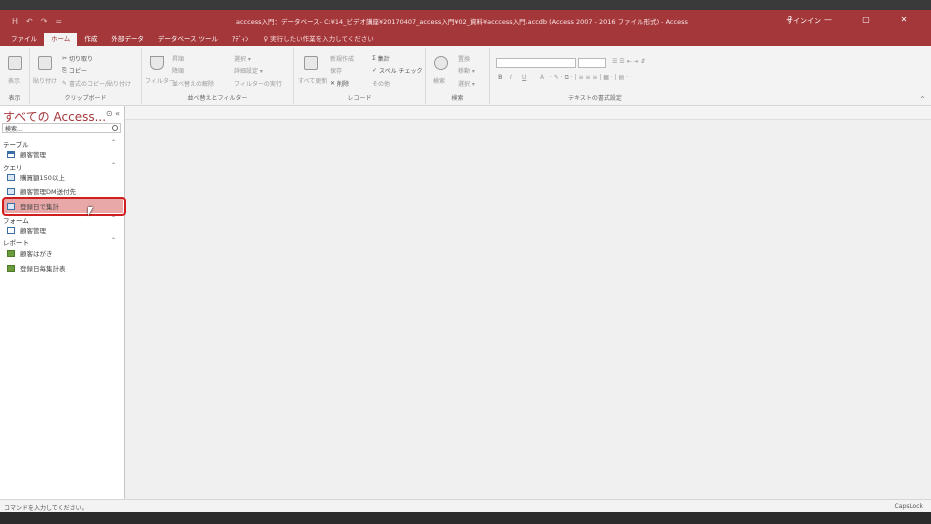 This screenshot has height=524, width=931. Describe the element at coordinates (61, 242) in the screenshot. I see `category-reports: レポート ⌃` at that location.